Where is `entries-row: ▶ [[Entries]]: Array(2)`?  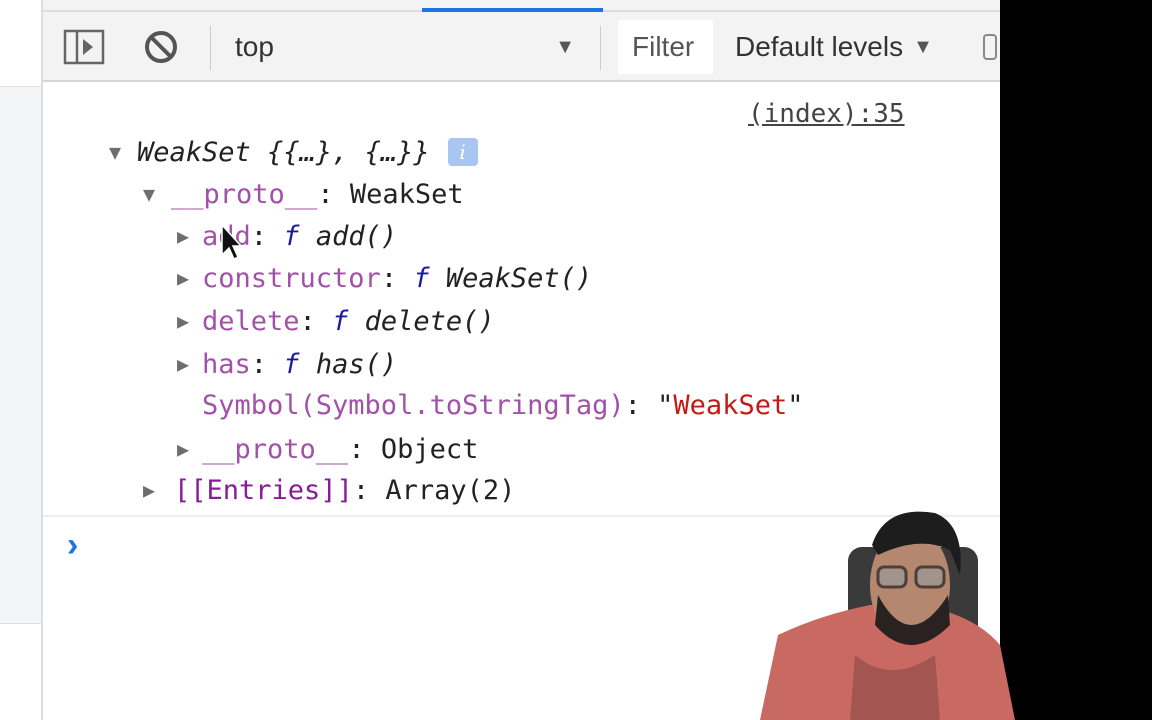 entries-row: ▶ [[Entries]]: Array(2) is located at coordinates (329, 490).